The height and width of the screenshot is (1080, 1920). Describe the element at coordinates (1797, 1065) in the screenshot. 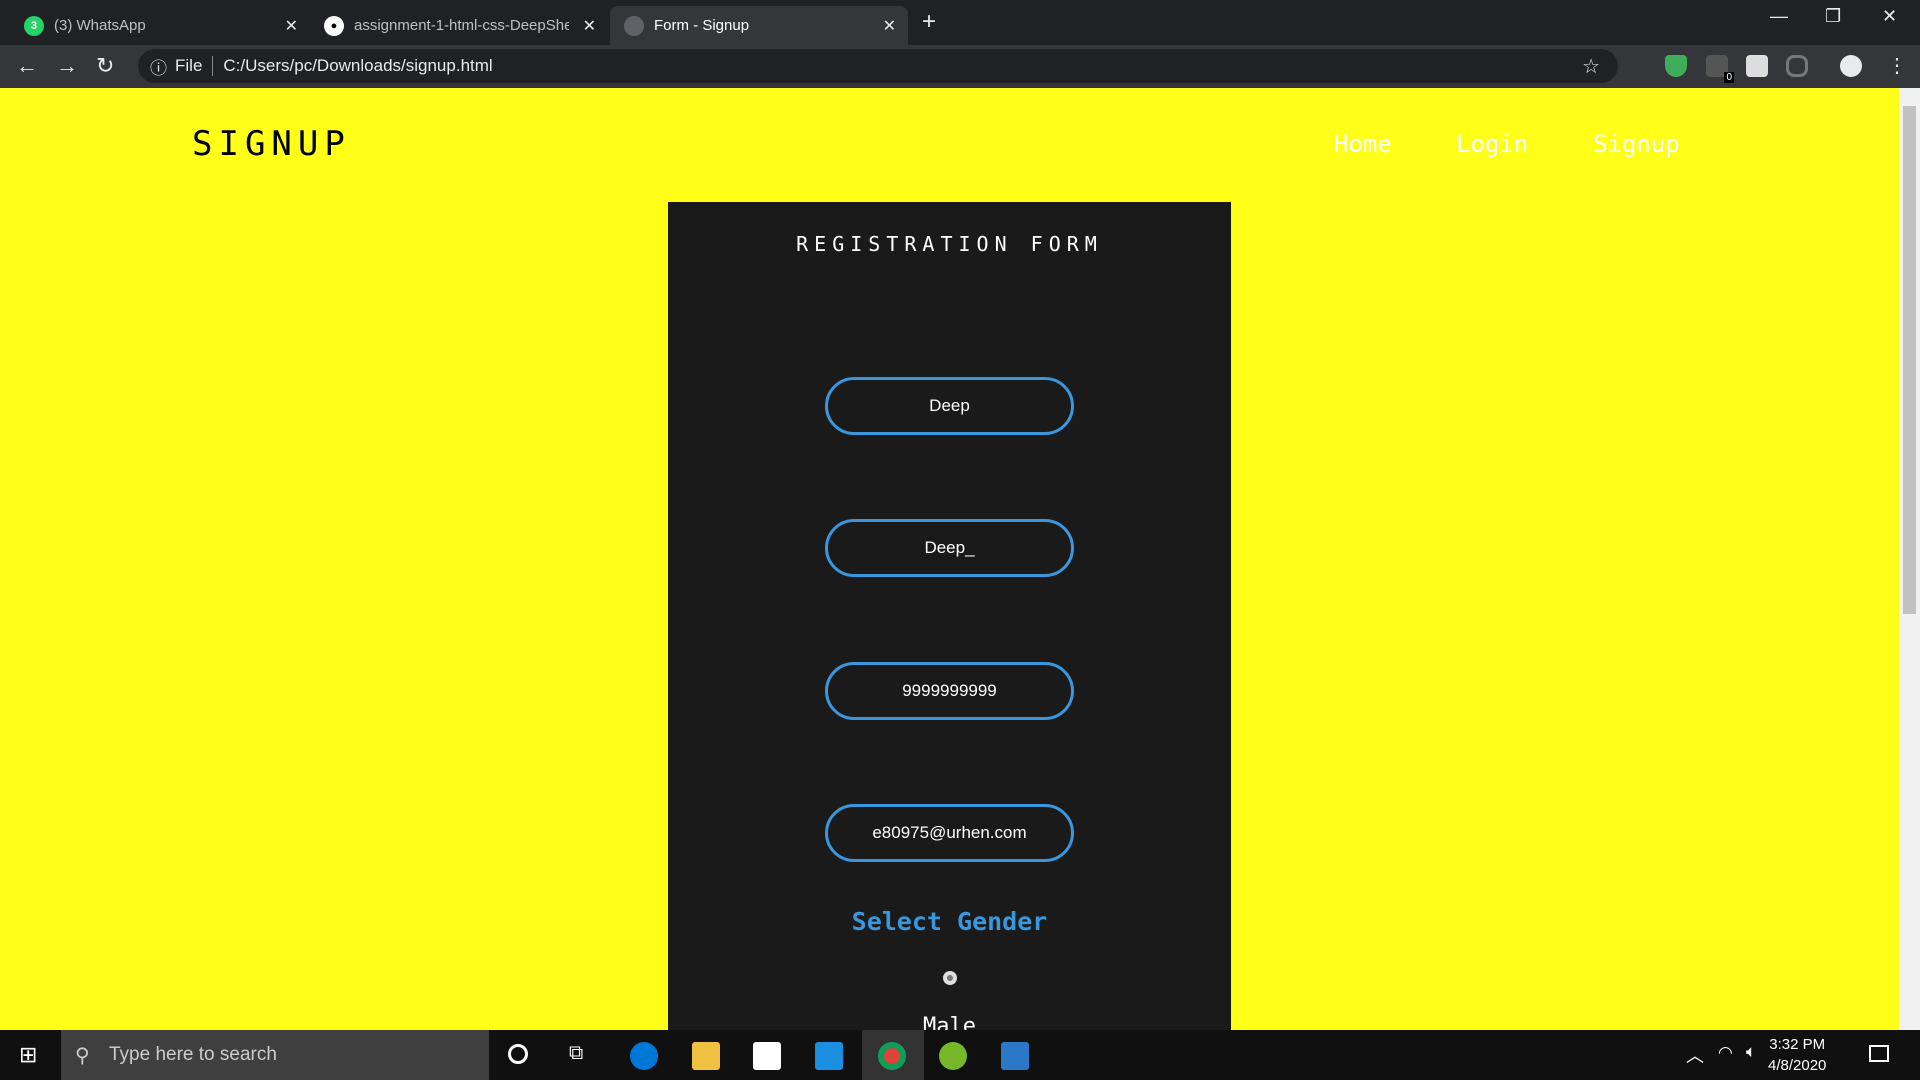

I see `date: 4/8/2020` at that location.